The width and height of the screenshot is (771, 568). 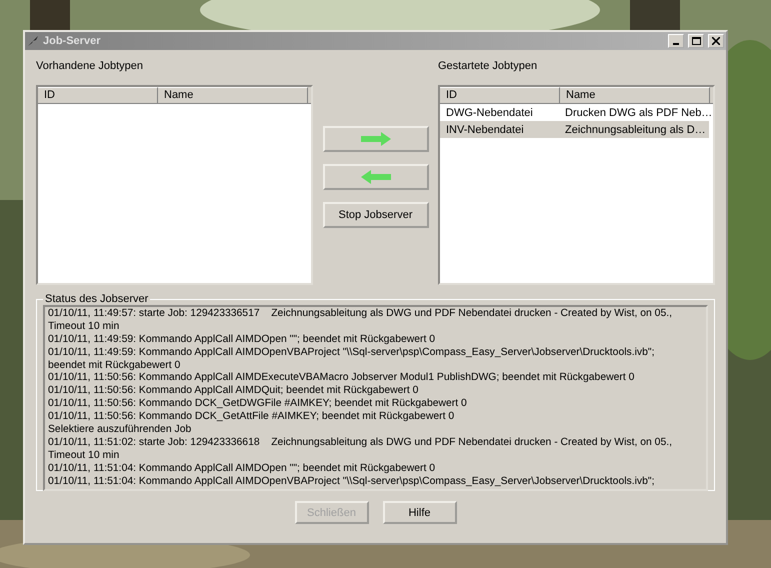 I want to click on log-line: 01/10/11, 11:51:04: Kommando ApplCall AIMDOpen ""; beendet mit Rückgabewert 0, so click(x=242, y=469).